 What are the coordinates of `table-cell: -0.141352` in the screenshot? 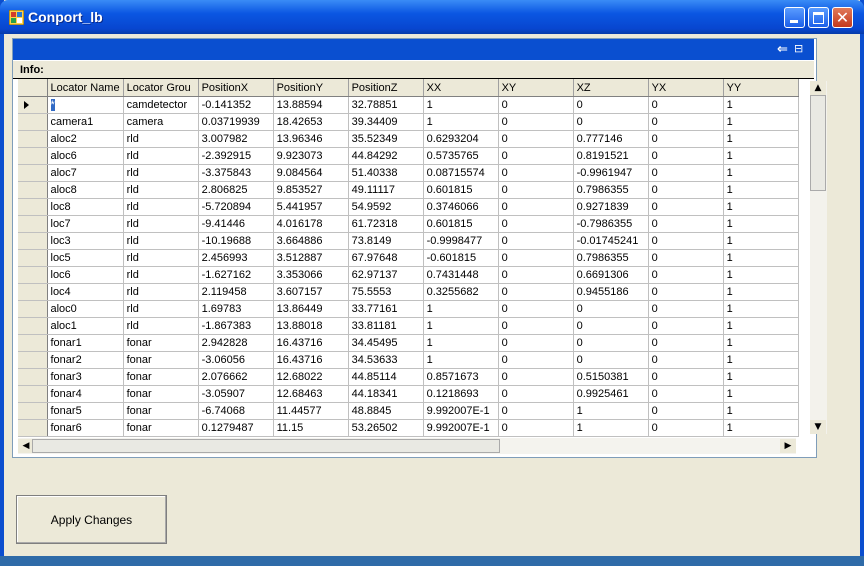 It's located at (236, 105).